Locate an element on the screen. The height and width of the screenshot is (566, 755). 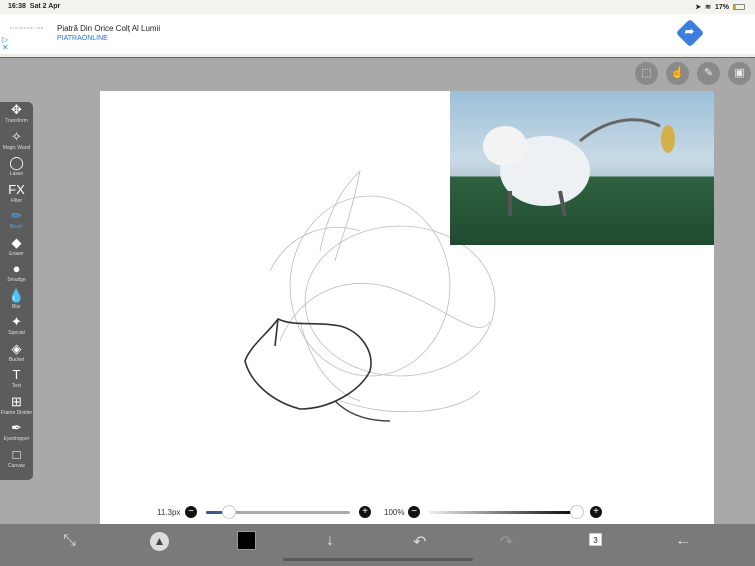
tool-lasso: ◯ Lasso is located at coordinates (16, 168).